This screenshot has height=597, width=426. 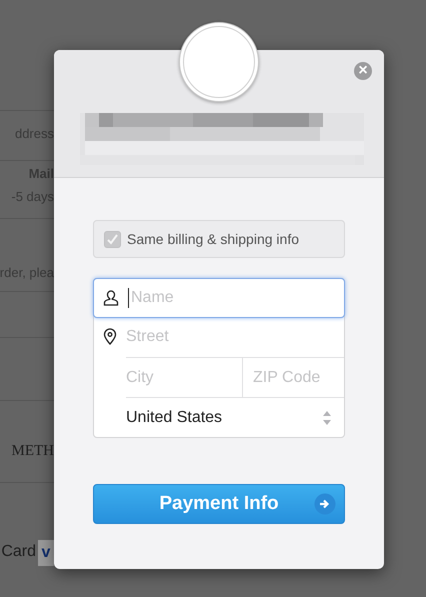 What do you see at coordinates (237, 298) in the screenshot?
I see `name-input: Name` at bounding box center [237, 298].